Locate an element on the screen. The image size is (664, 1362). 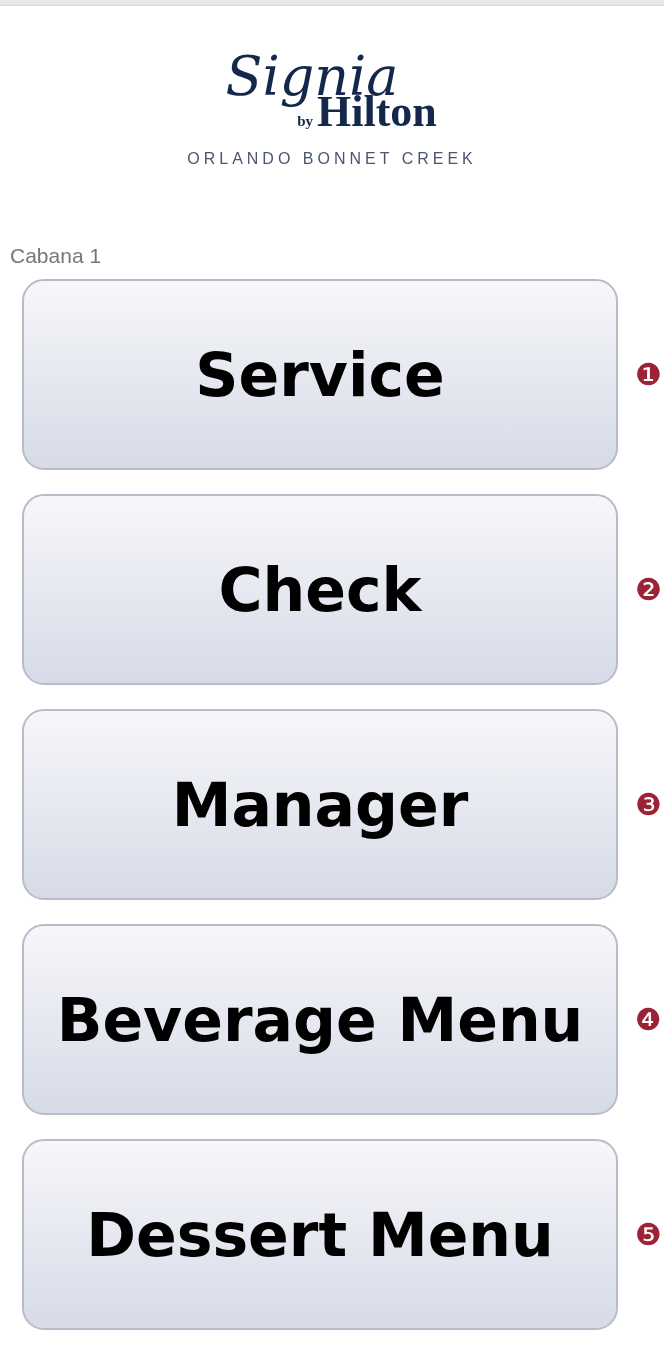
logo-location: ORLANDO BONNET CREEK is located at coordinates (332, 159).